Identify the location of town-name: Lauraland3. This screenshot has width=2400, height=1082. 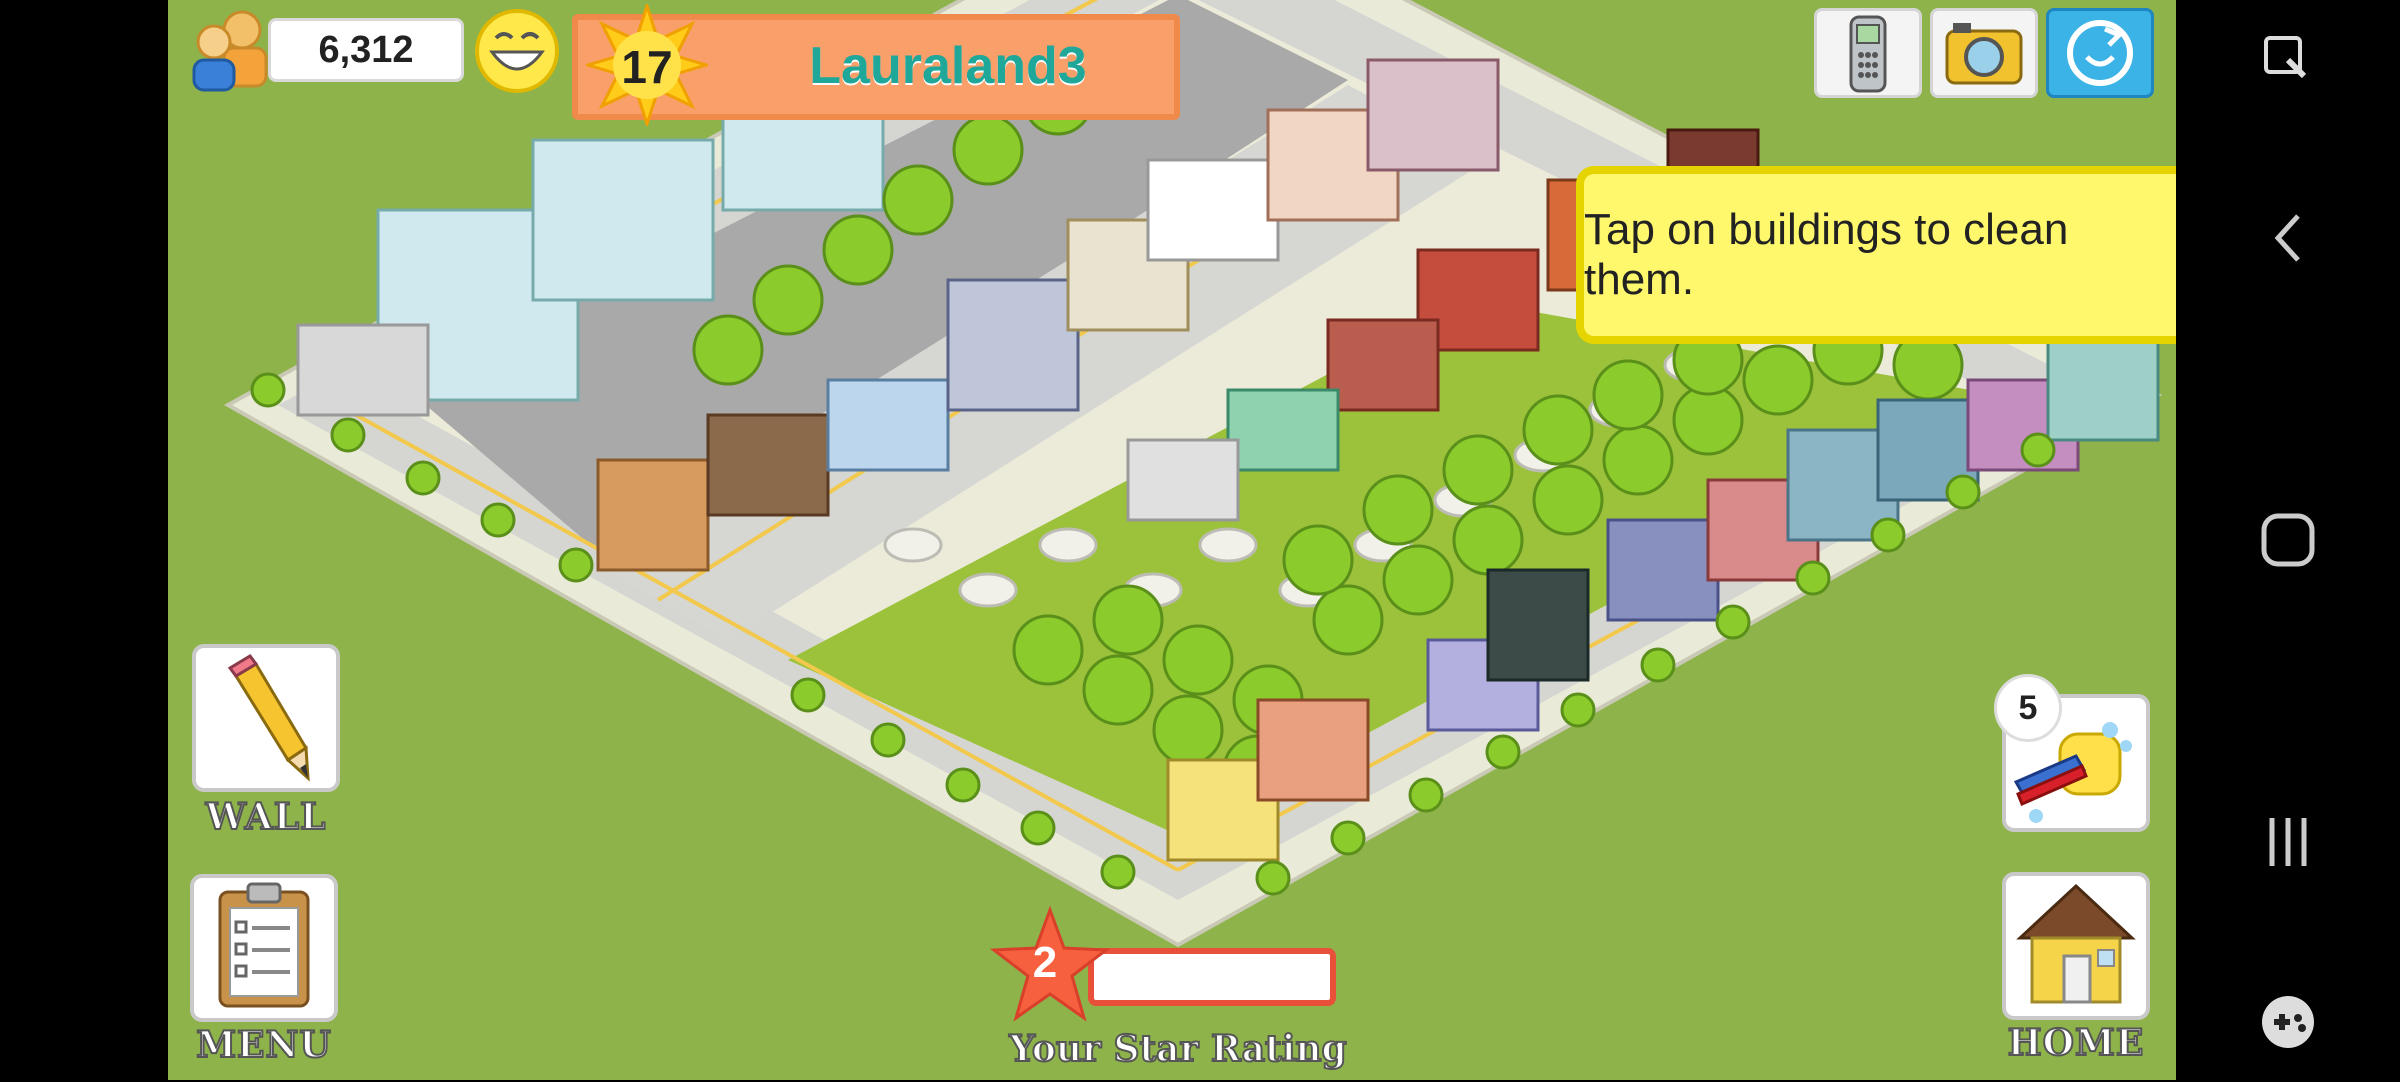
(948, 66).